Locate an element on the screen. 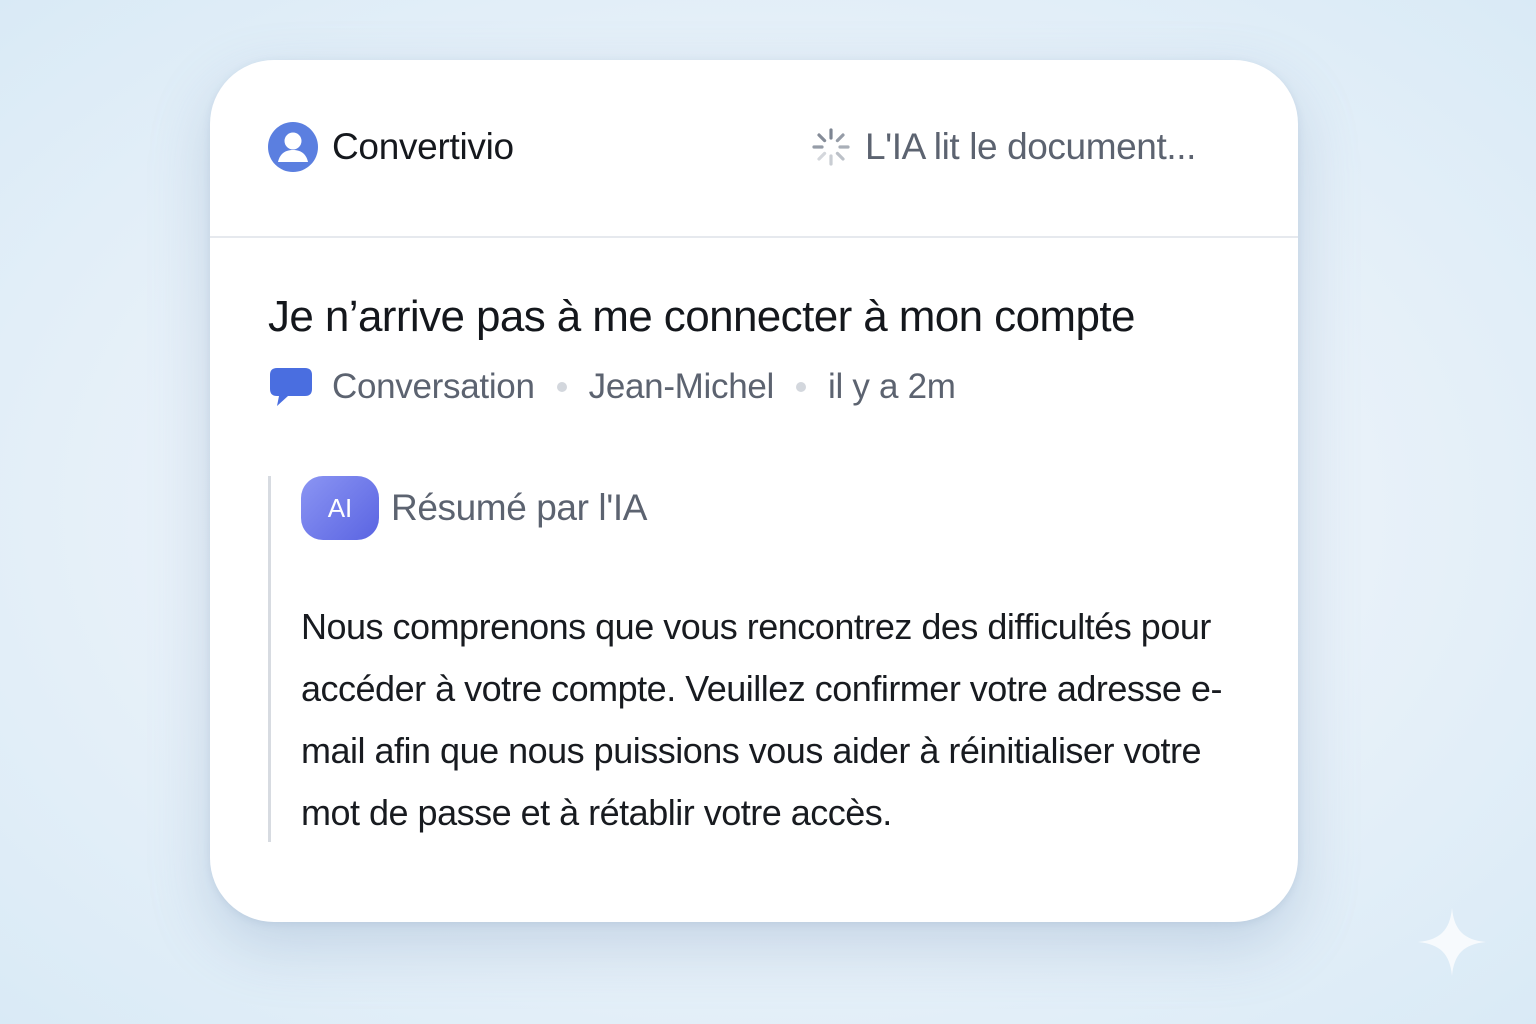 The height and width of the screenshot is (1024, 1536). summary-label: Résumé par l'IA is located at coordinates (519, 507).